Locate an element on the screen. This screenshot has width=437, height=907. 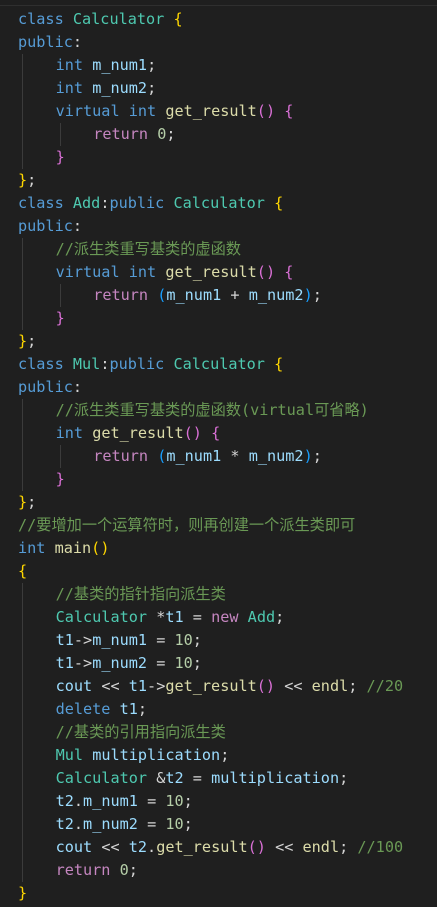
code-line-content: class Mul:public Calculator { is located at coordinates (150, 364).